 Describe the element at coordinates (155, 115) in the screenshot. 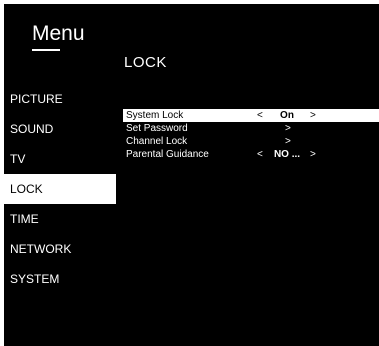

I see `option-label: System Lock` at that location.